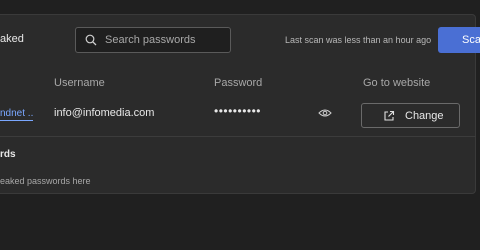 The height and width of the screenshot is (250, 480). What do you see at coordinates (358, 40) in the screenshot?
I see `last-scan-status: Last scan was less than an hour ago` at bounding box center [358, 40].